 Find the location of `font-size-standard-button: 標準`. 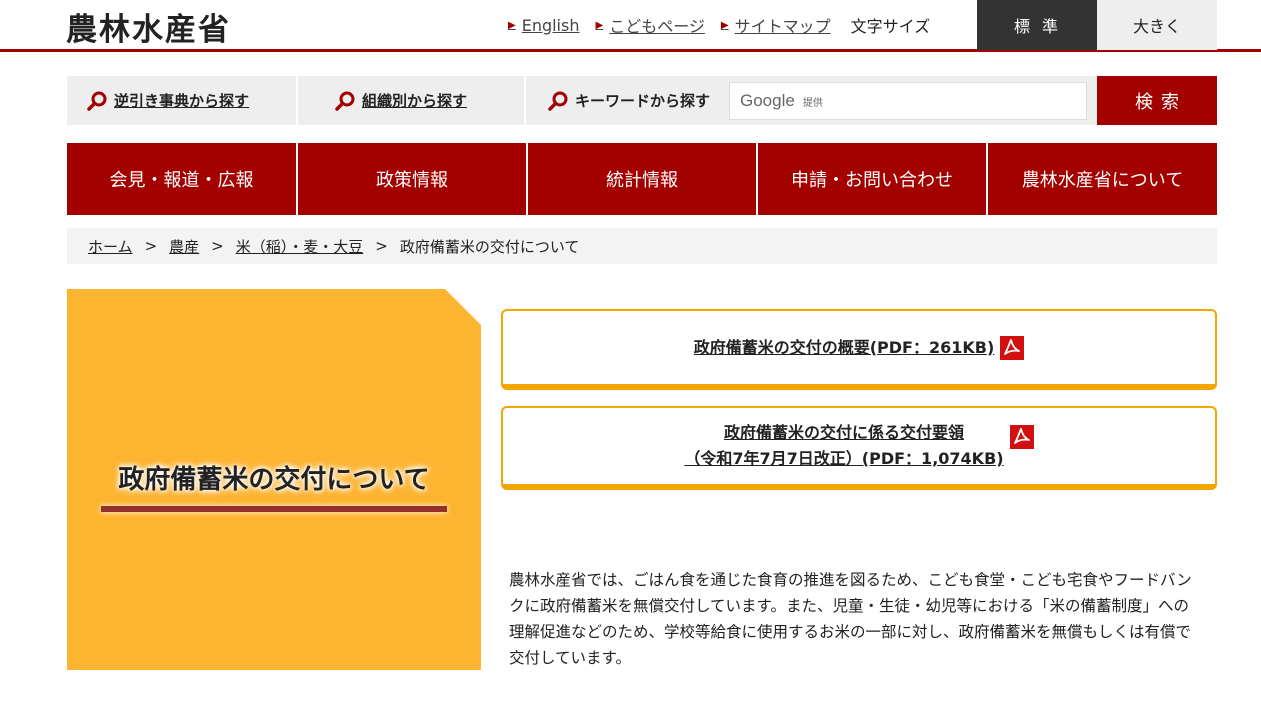

font-size-standard-button: 標準 is located at coordinates (1037, 25).